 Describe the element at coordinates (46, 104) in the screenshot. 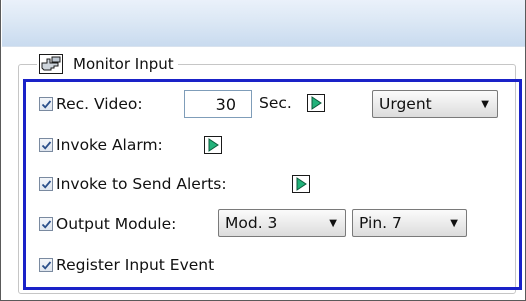

I see `rec-video-checkbox` at that location.